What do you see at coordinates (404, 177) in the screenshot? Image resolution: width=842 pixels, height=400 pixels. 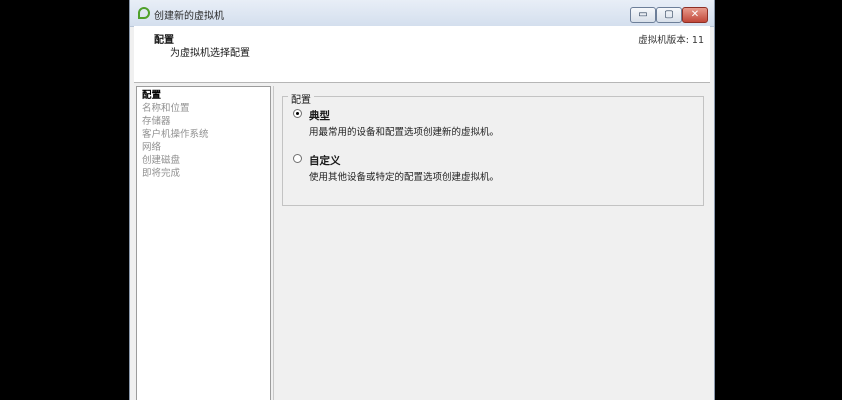 I see `option-custom-description: 使用其他设备或特定的配置选项创建虚拟机。` at bounding box center [404, 177].